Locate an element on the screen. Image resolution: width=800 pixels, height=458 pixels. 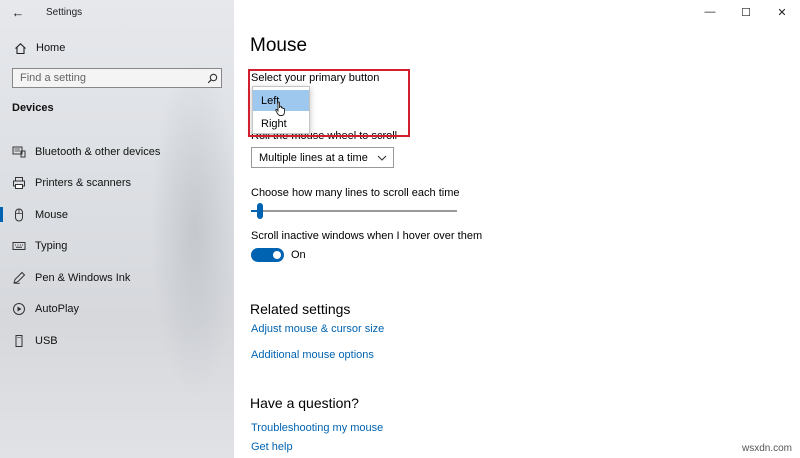
app-title: Settings is located at coordinates (64, 12).